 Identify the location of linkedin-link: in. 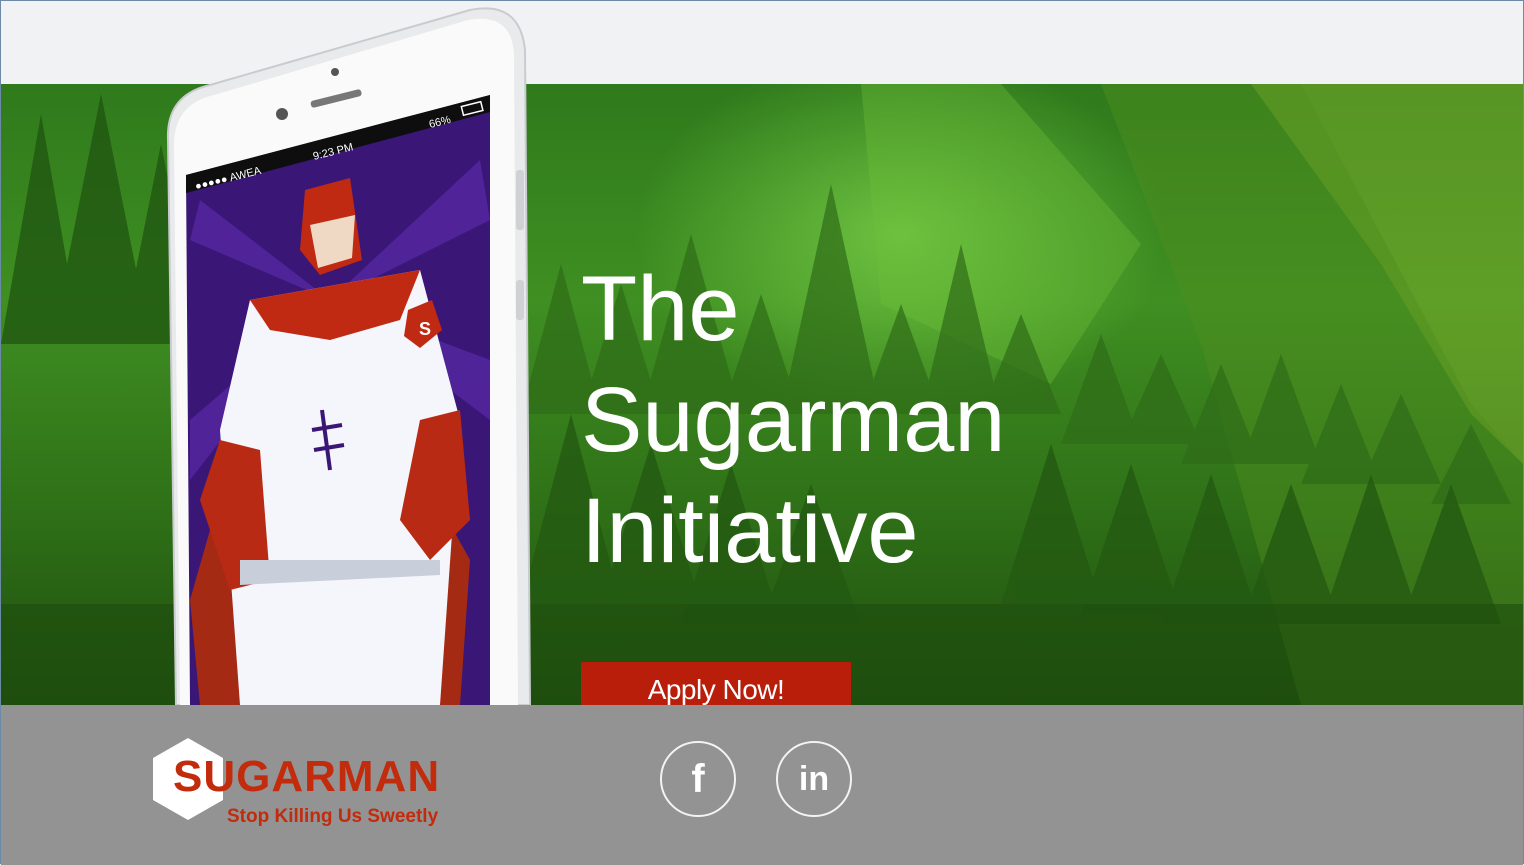
(814, 779).